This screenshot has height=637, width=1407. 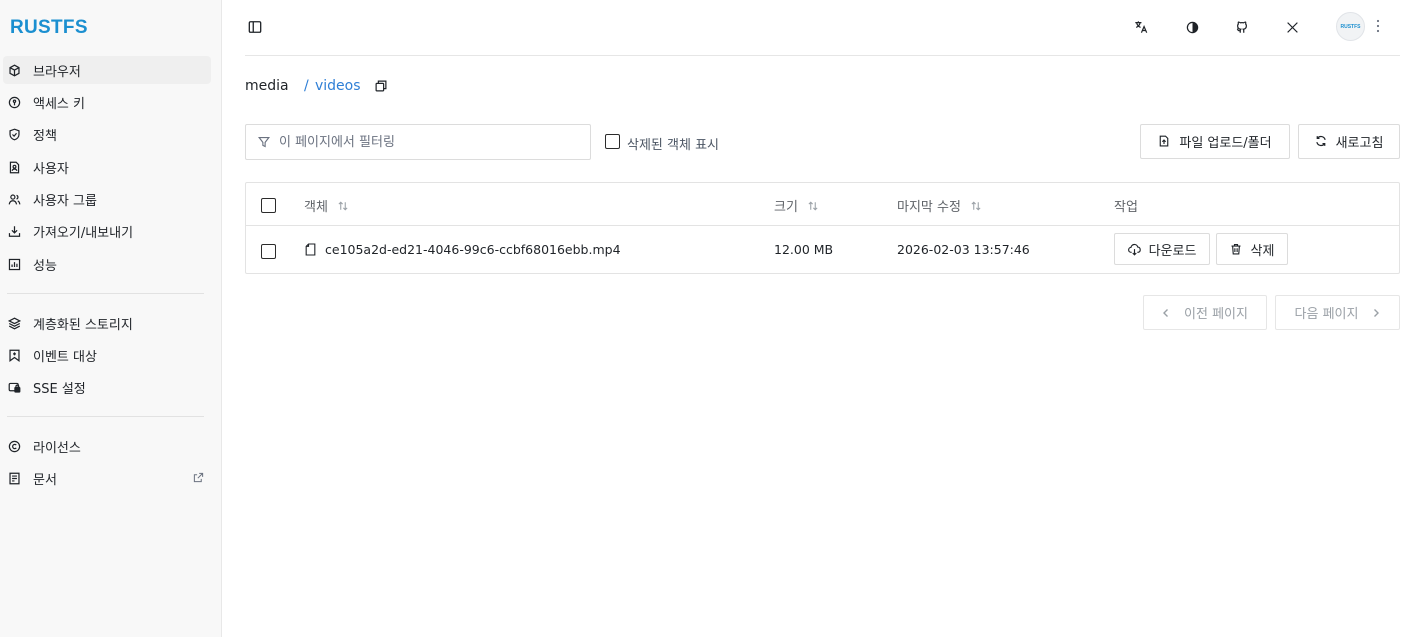 What do you see at coordinates (107, 387) in the screenshot?
I see `sidebar-item-sse-settings: SSE 설정` at bounding box center [107, 387].